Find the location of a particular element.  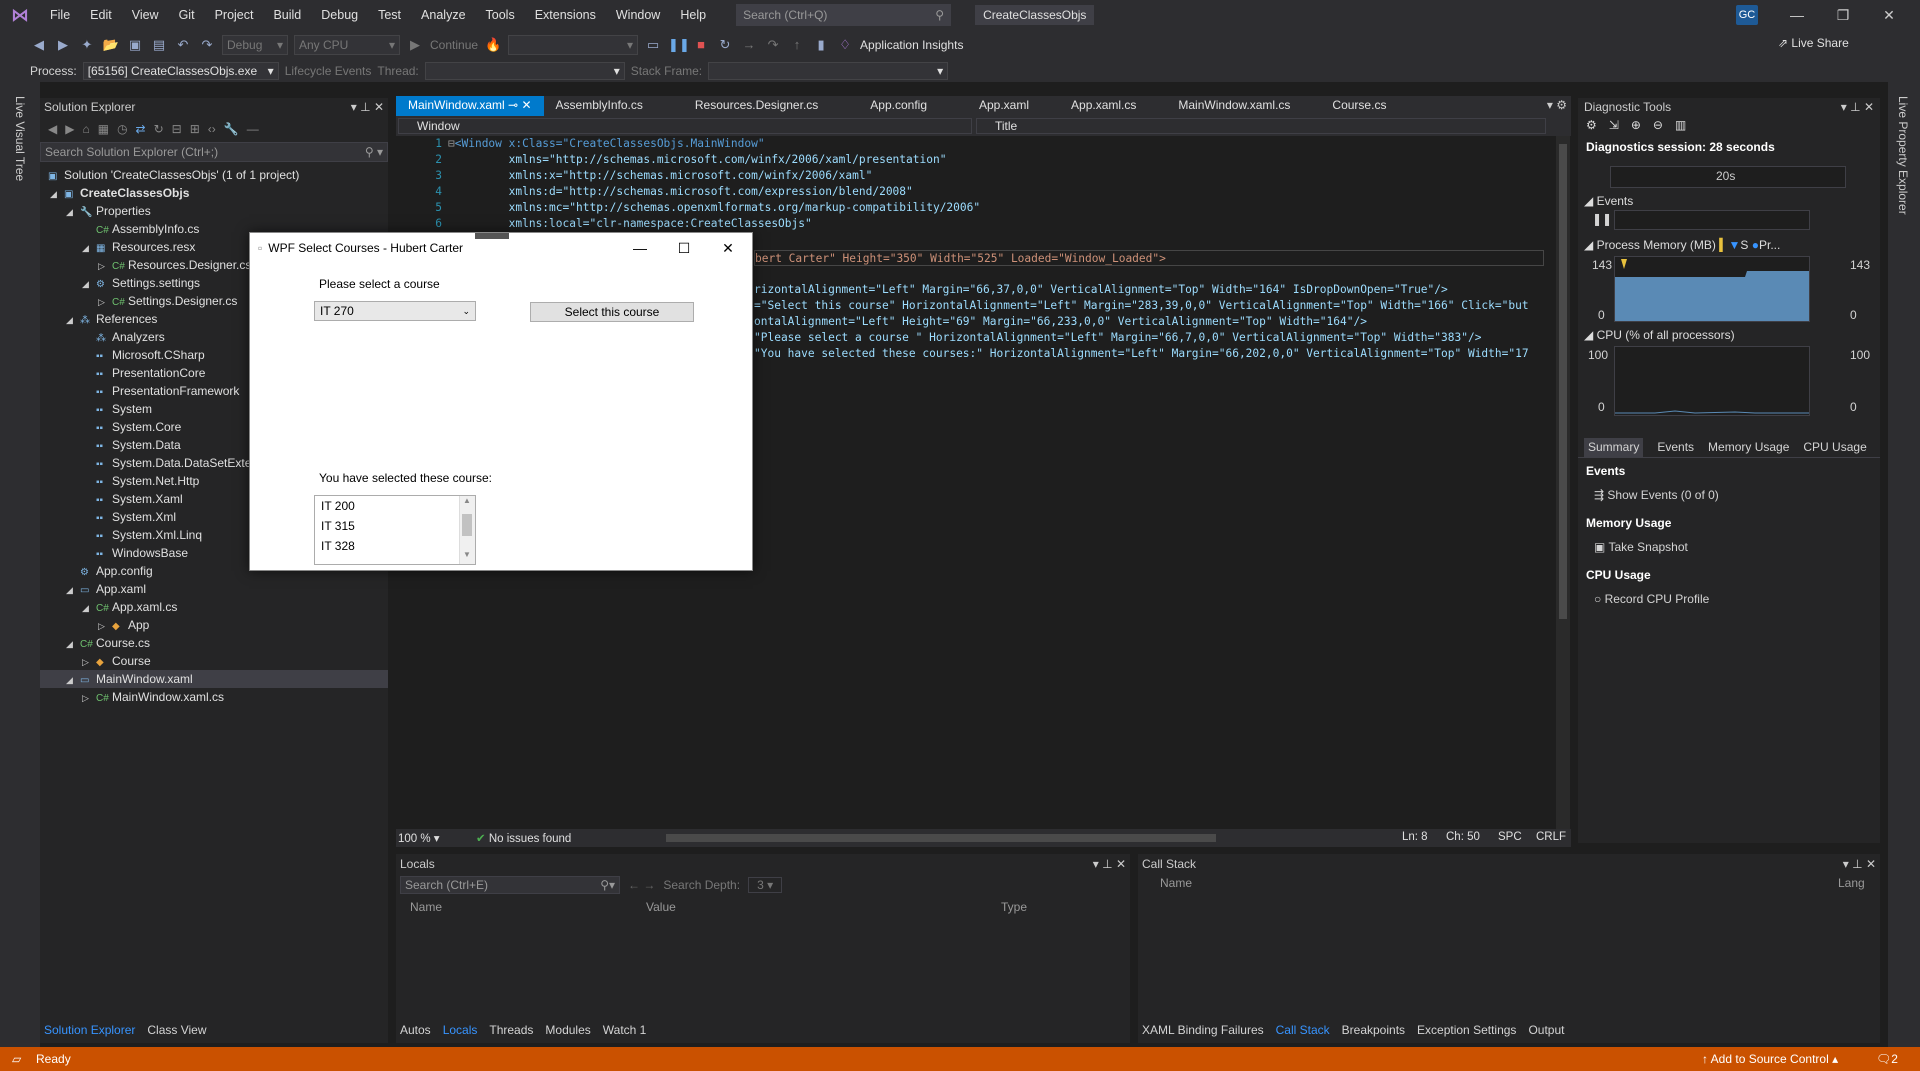

menu-test: Test is located at coordinates (389, 15).